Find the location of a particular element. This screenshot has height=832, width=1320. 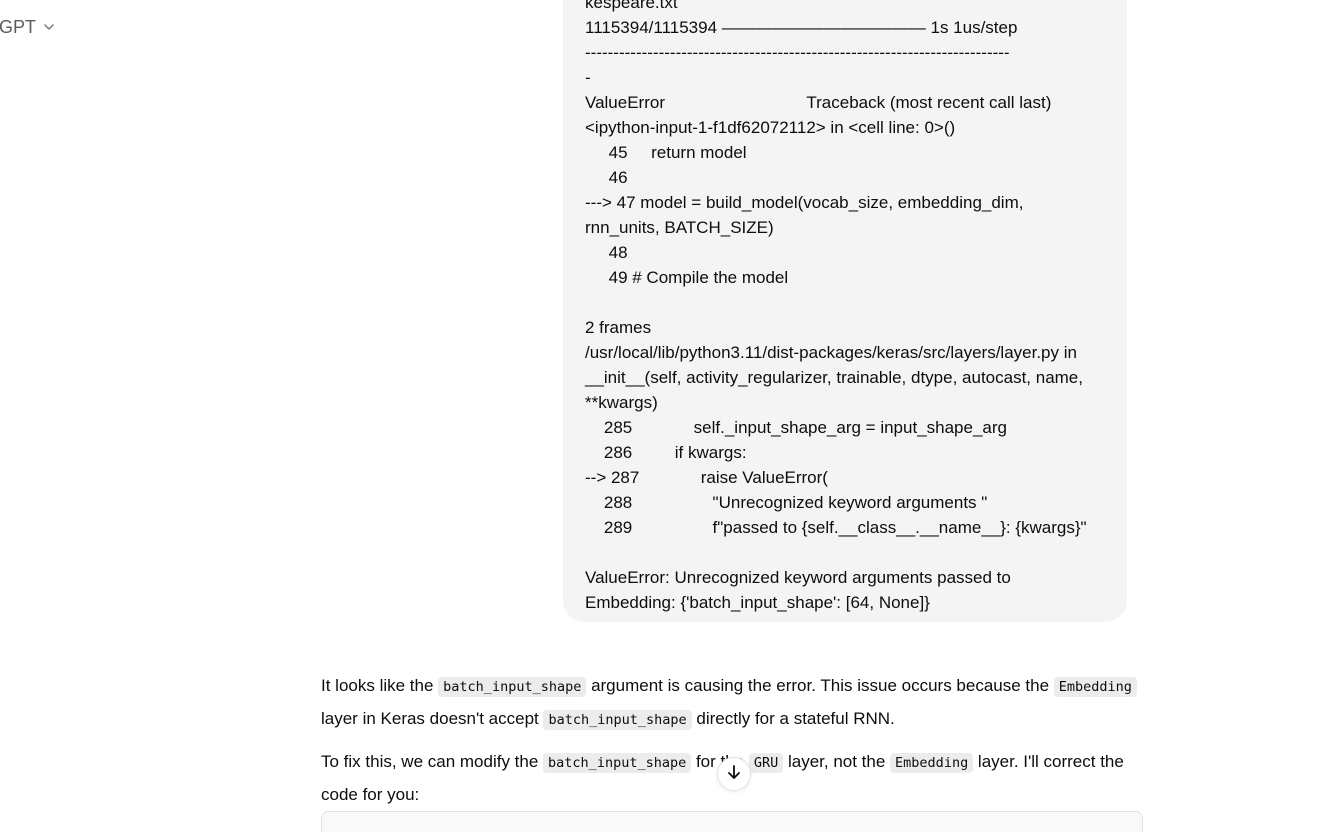

scroll-to-bottom-button is located at coordinates (734, 774).